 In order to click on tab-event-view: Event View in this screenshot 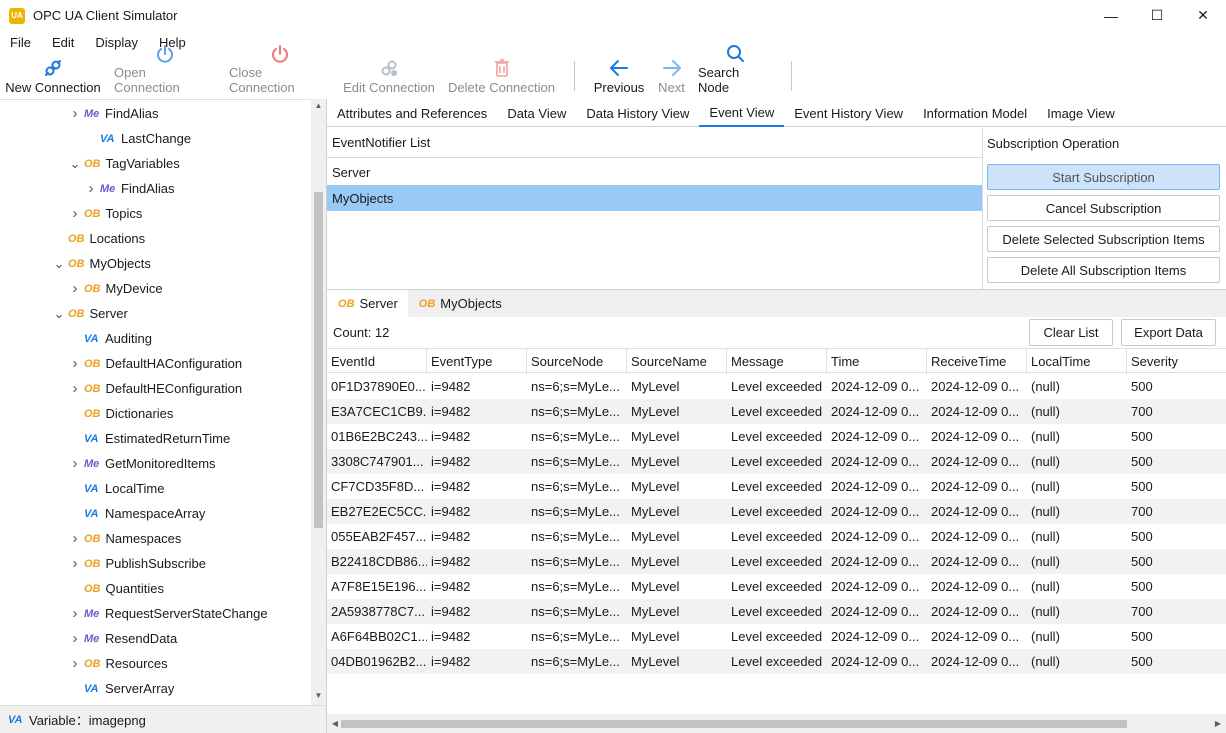, I will do `click(742, 113)`.